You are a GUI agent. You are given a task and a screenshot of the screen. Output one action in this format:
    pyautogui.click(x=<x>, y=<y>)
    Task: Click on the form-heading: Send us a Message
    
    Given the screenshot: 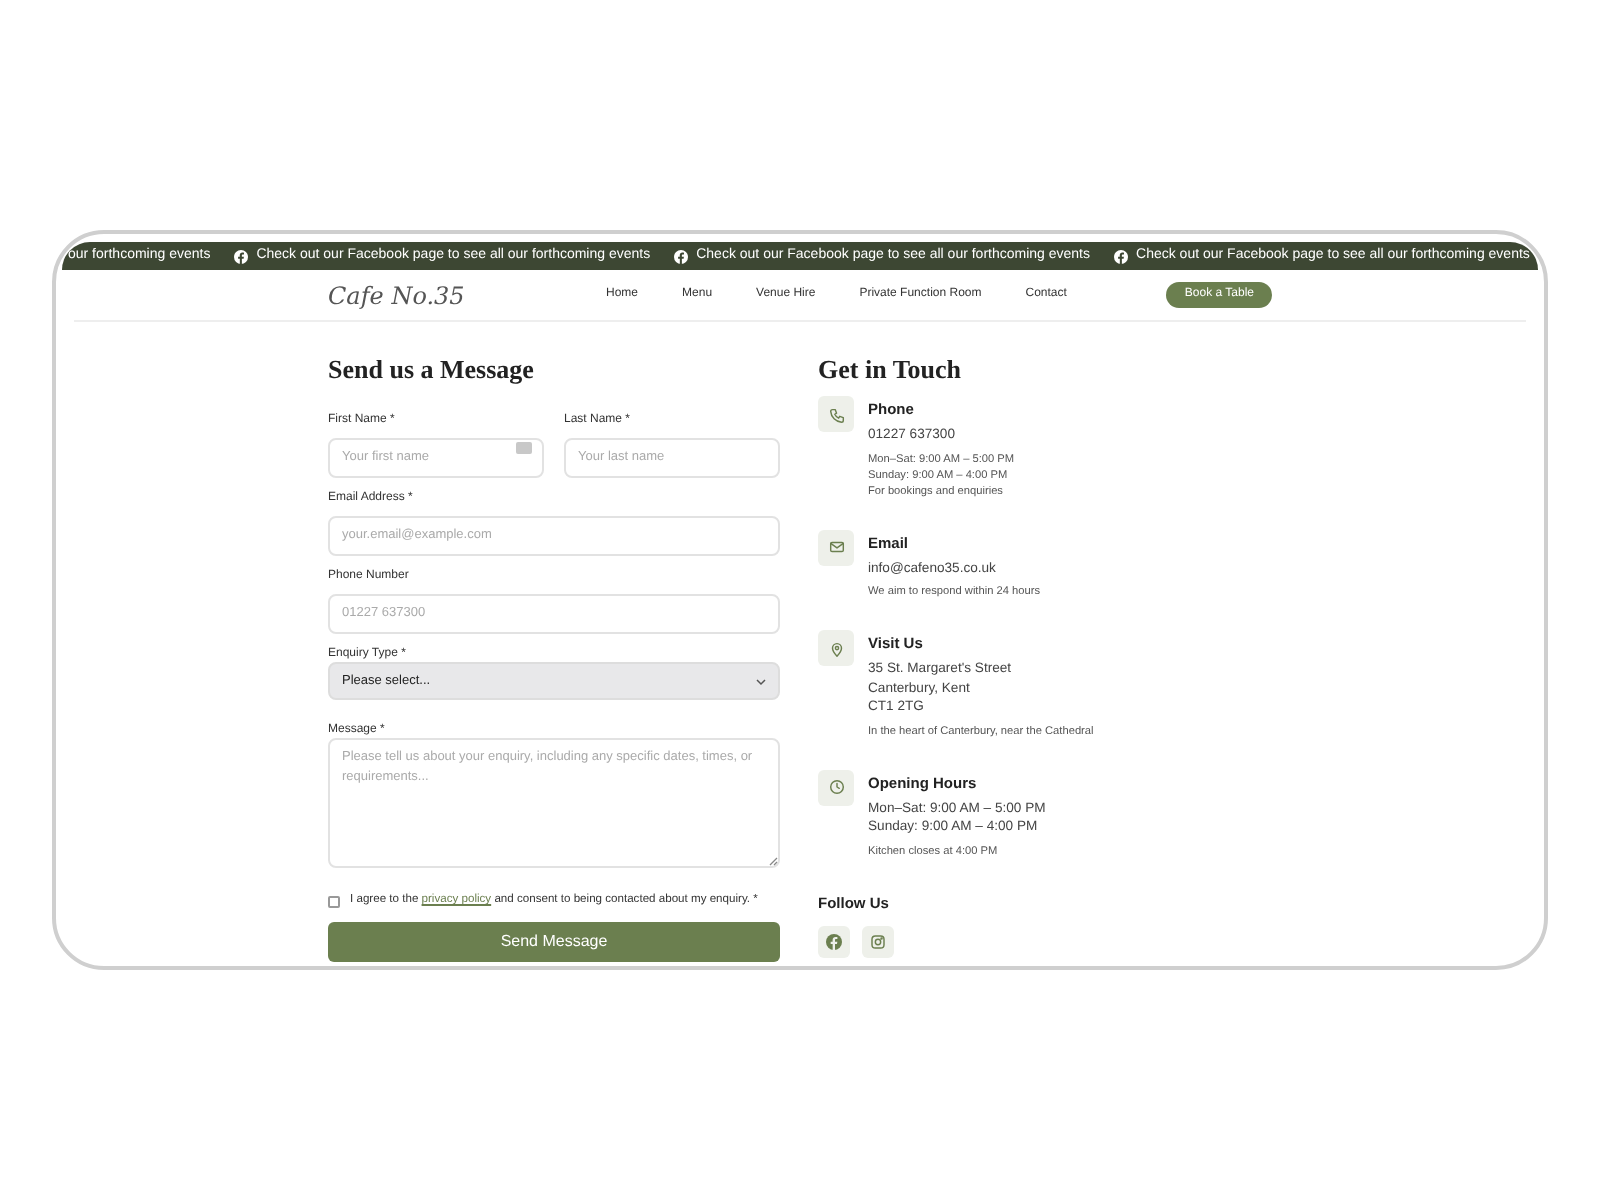 What is the action you would take?
    pyautogui.click(x=432, y=370)
    